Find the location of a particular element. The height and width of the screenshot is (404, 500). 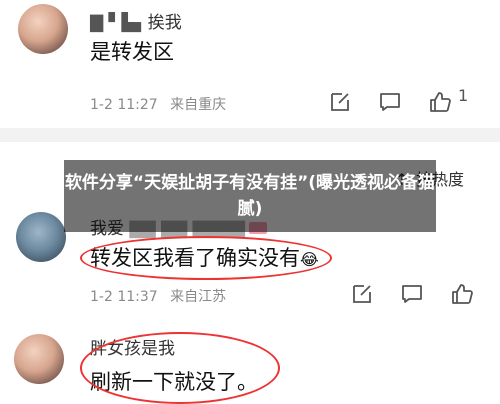

like-button: 1 is located at coordinates (448, 100).